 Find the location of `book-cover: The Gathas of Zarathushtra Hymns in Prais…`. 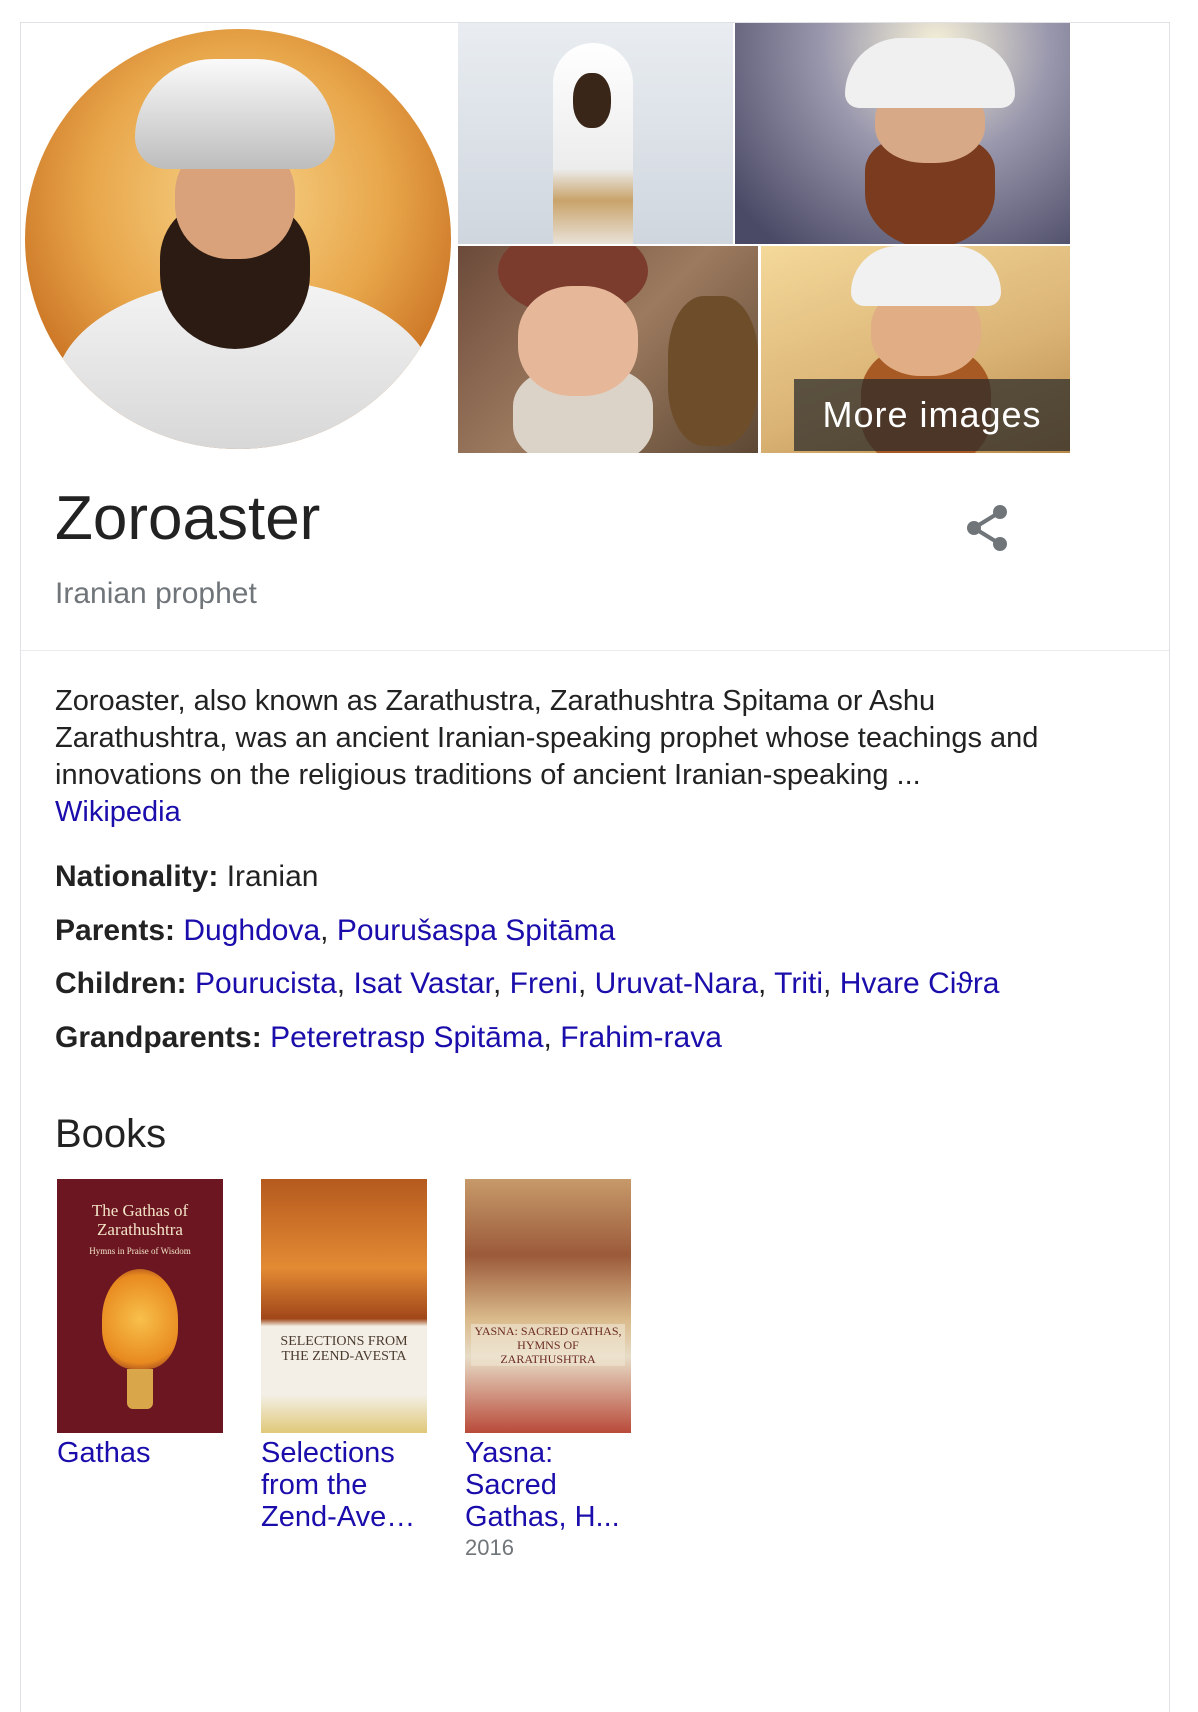

book-cover: The Gathas of Zarathushtra Hymns in Prais… is located at coordinates (140, 1306).